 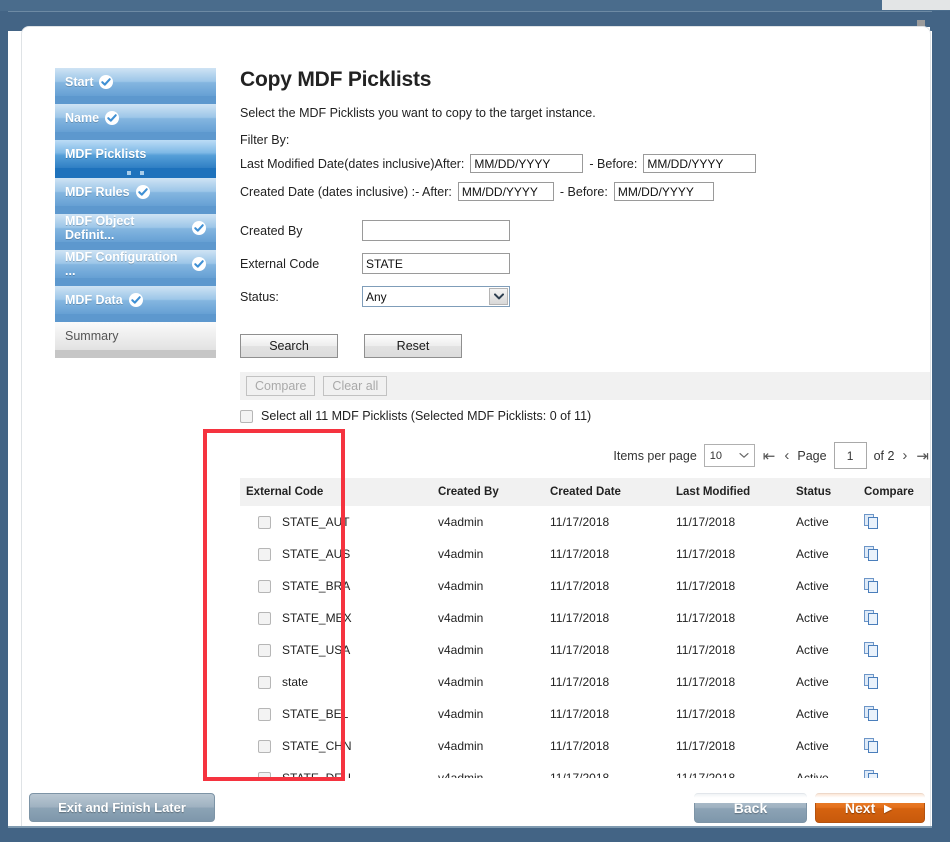 What do you see at coordinates (281, 386) in the screenshot?
I see `compare-button: Compare` at bounding box center [281, 386].